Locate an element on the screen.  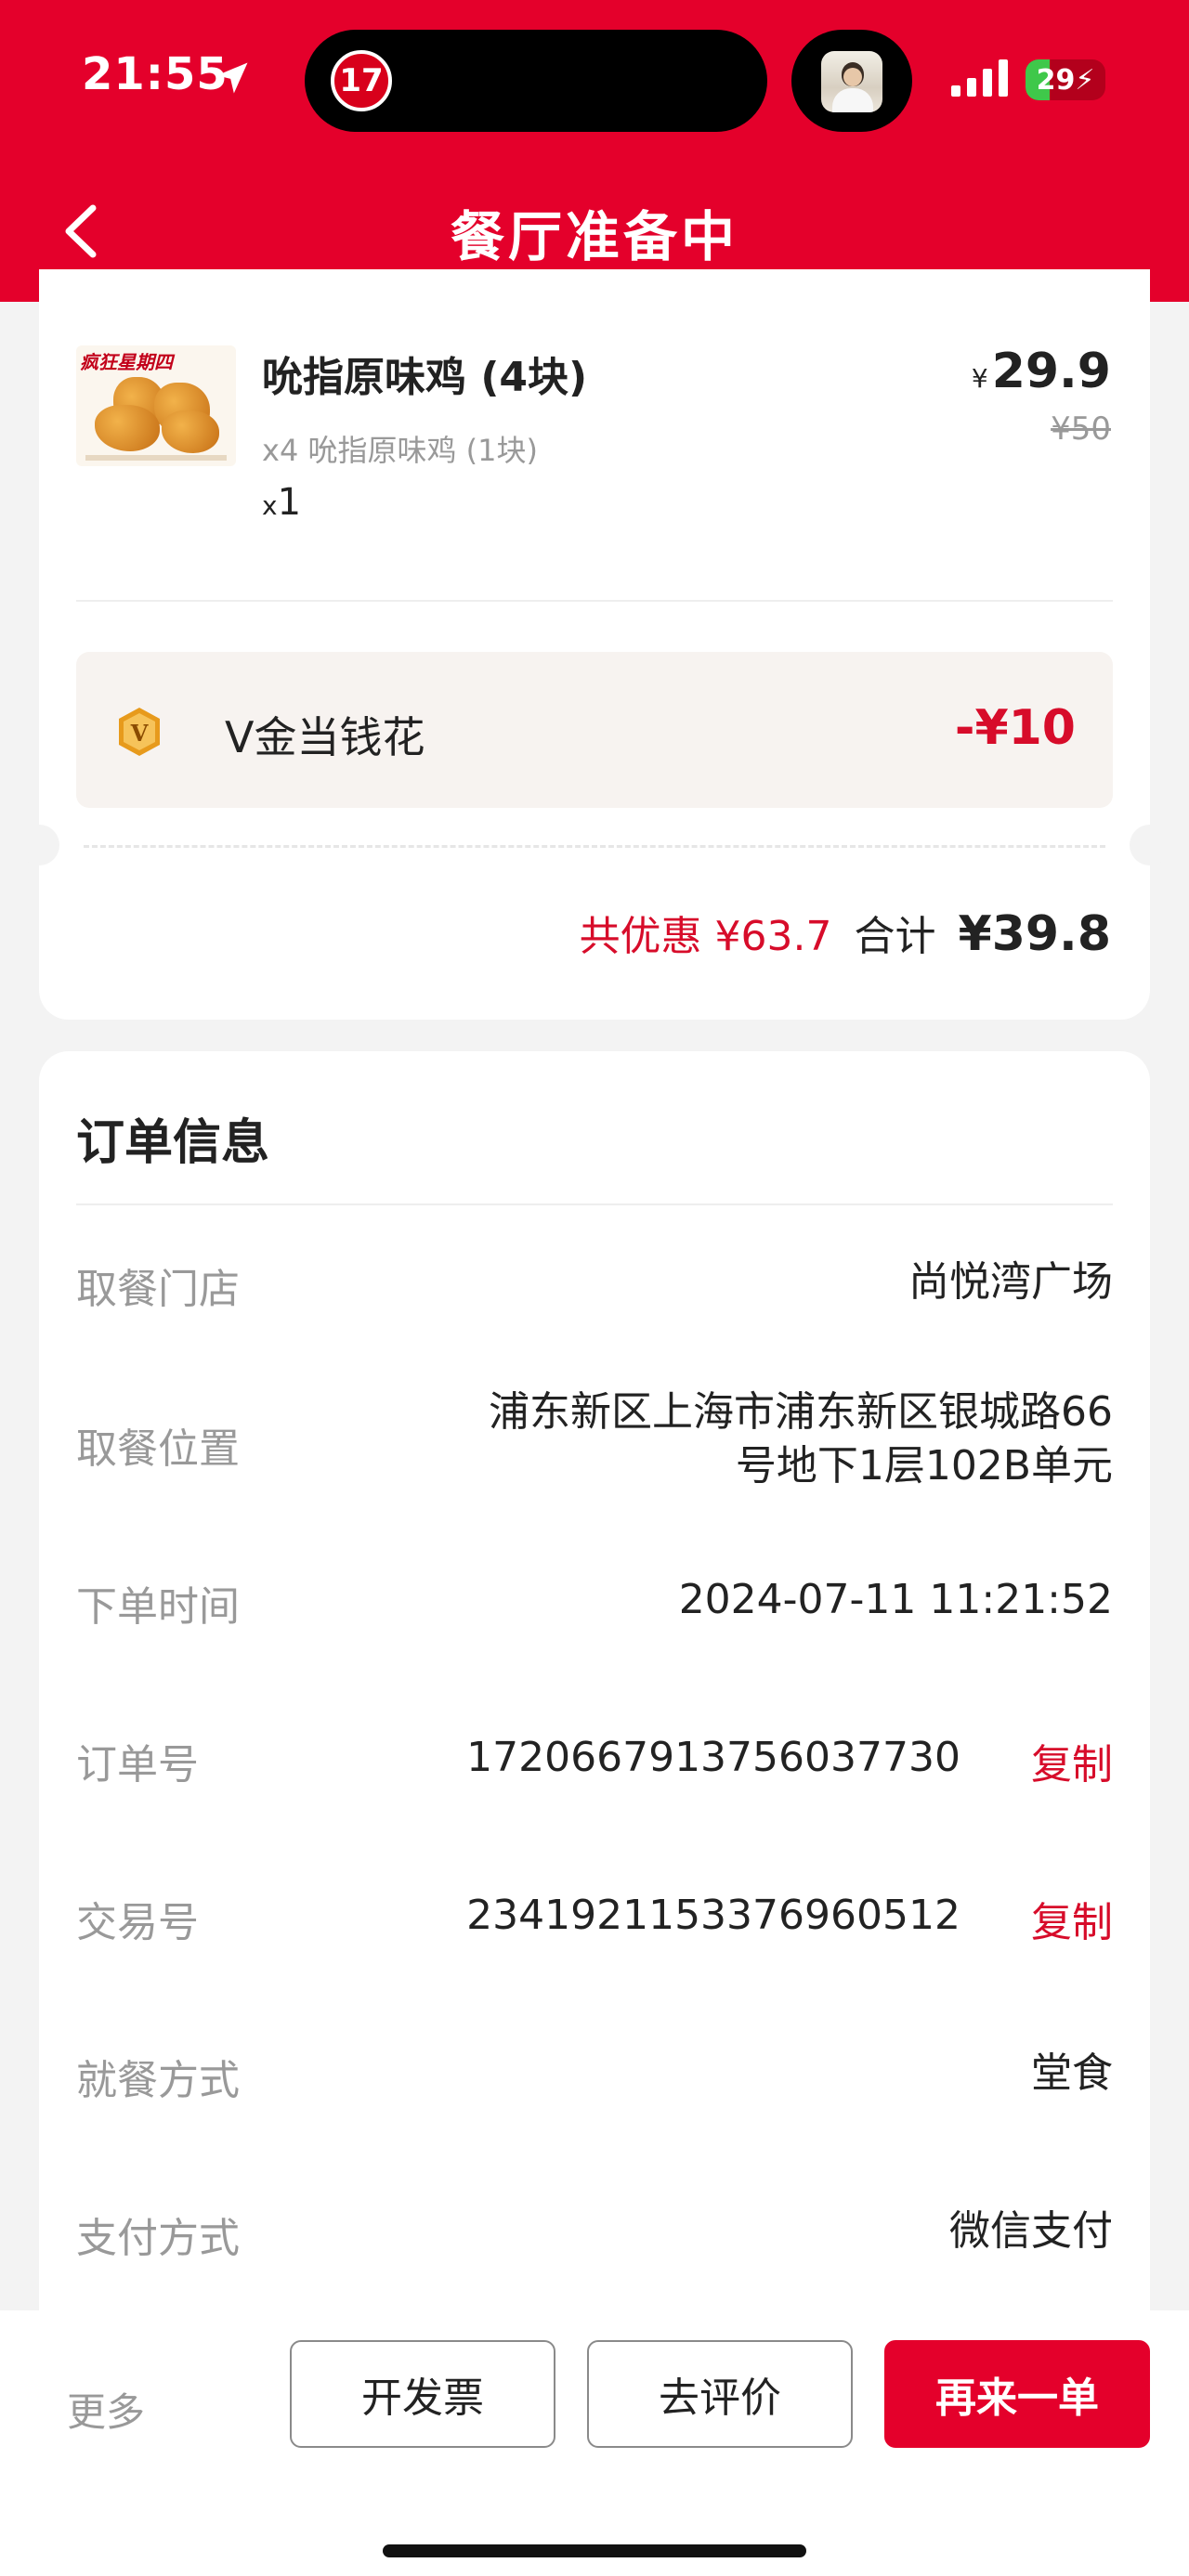
dining-mode: 堂食 is located at coordinates (1072, 2073).